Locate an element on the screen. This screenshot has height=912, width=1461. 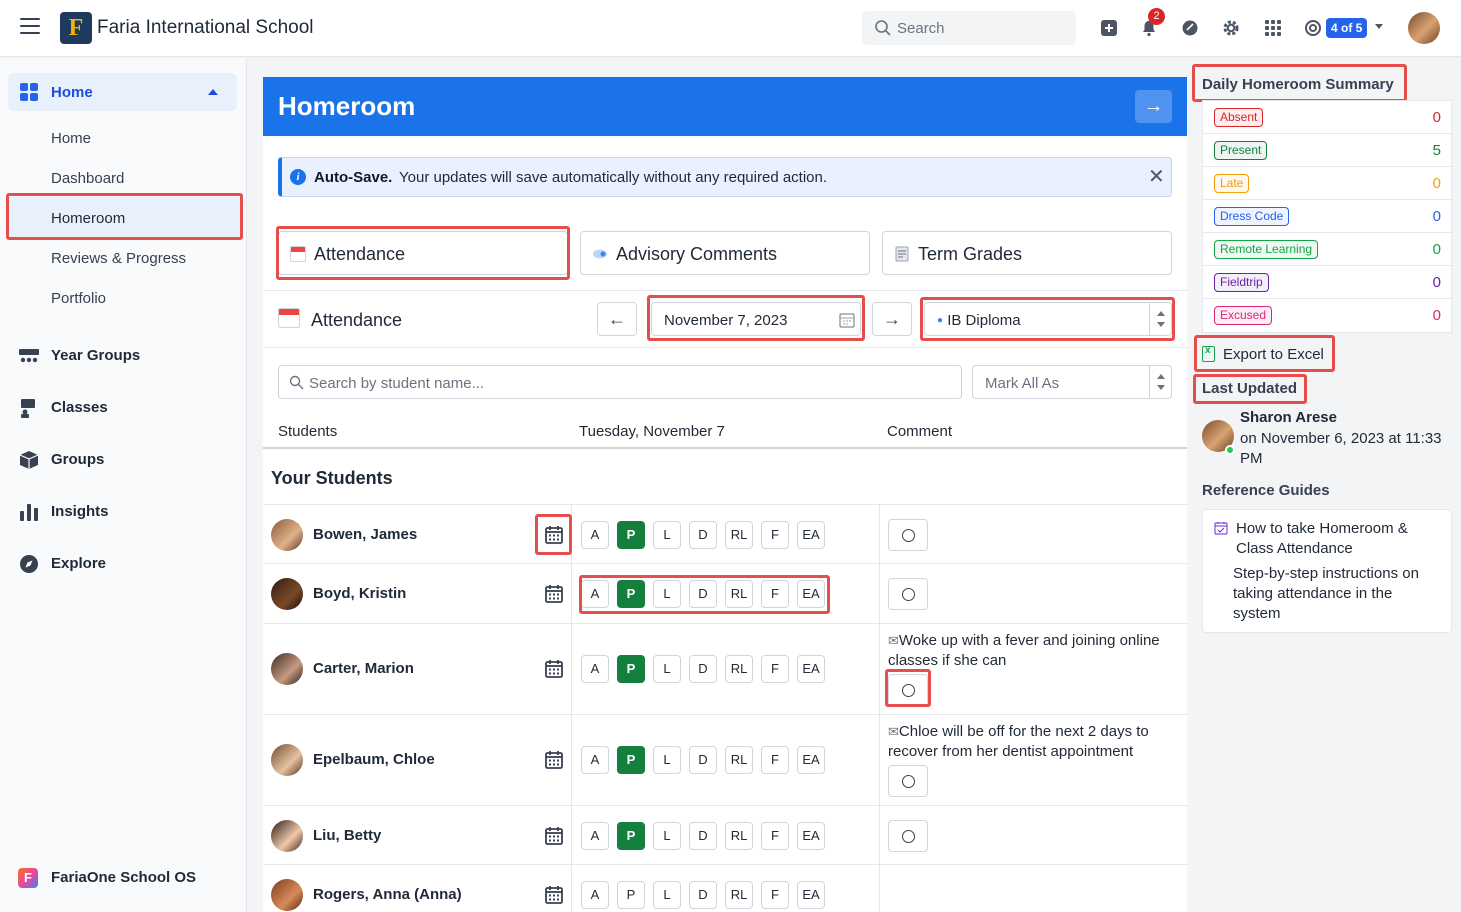
apps-grid-icon is located at coordinates (1273, 28).